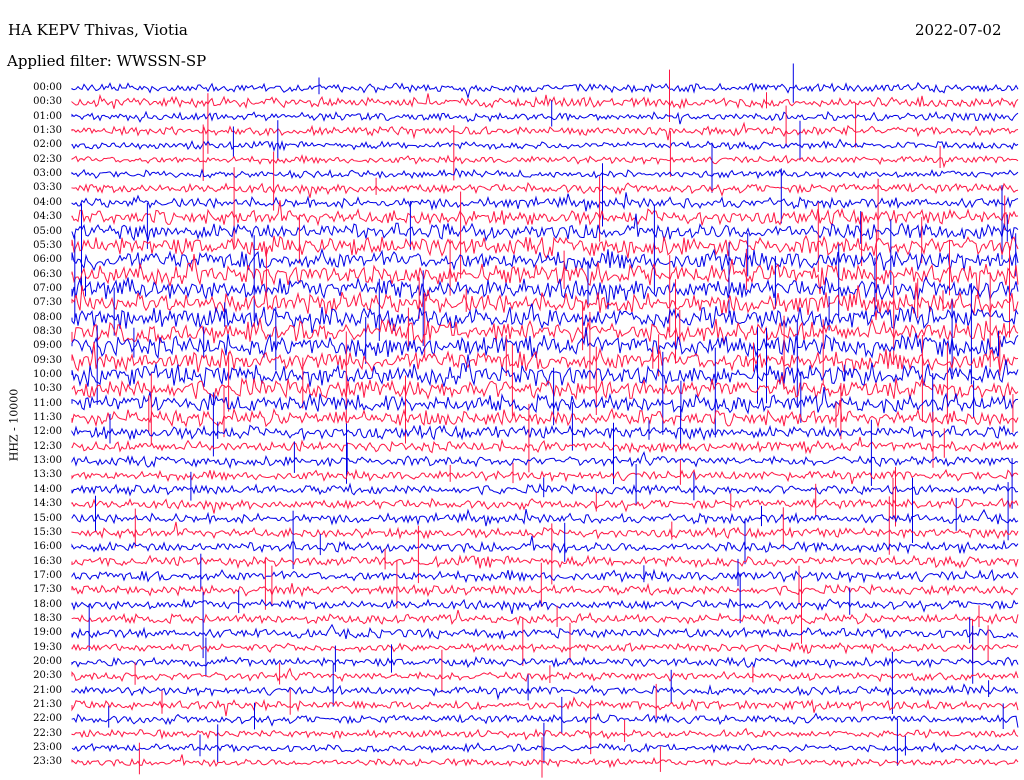  What do you see at coordinates (47, 260) in the screenshot?
I see `tick-label-0600: 06:00` at bounding box center [47, 260].